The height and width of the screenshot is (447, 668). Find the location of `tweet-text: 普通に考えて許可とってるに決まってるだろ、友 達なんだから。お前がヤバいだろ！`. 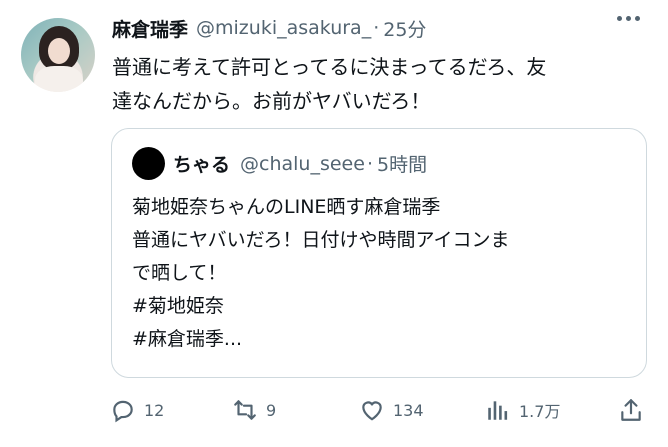

tweet-text: 普通に考えて許可とってるに決まってるだろ、友 達なんだから。お前がヤバいだろ！ is located at coordinates (384, 84).